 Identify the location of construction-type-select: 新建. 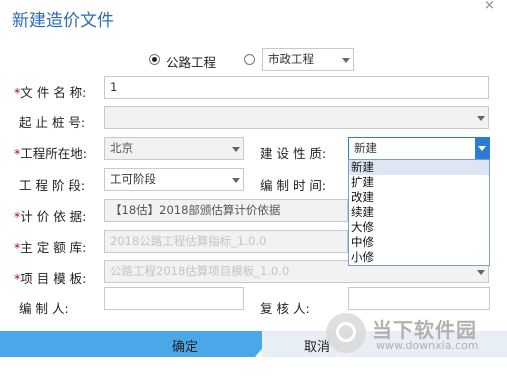
(419, 148).